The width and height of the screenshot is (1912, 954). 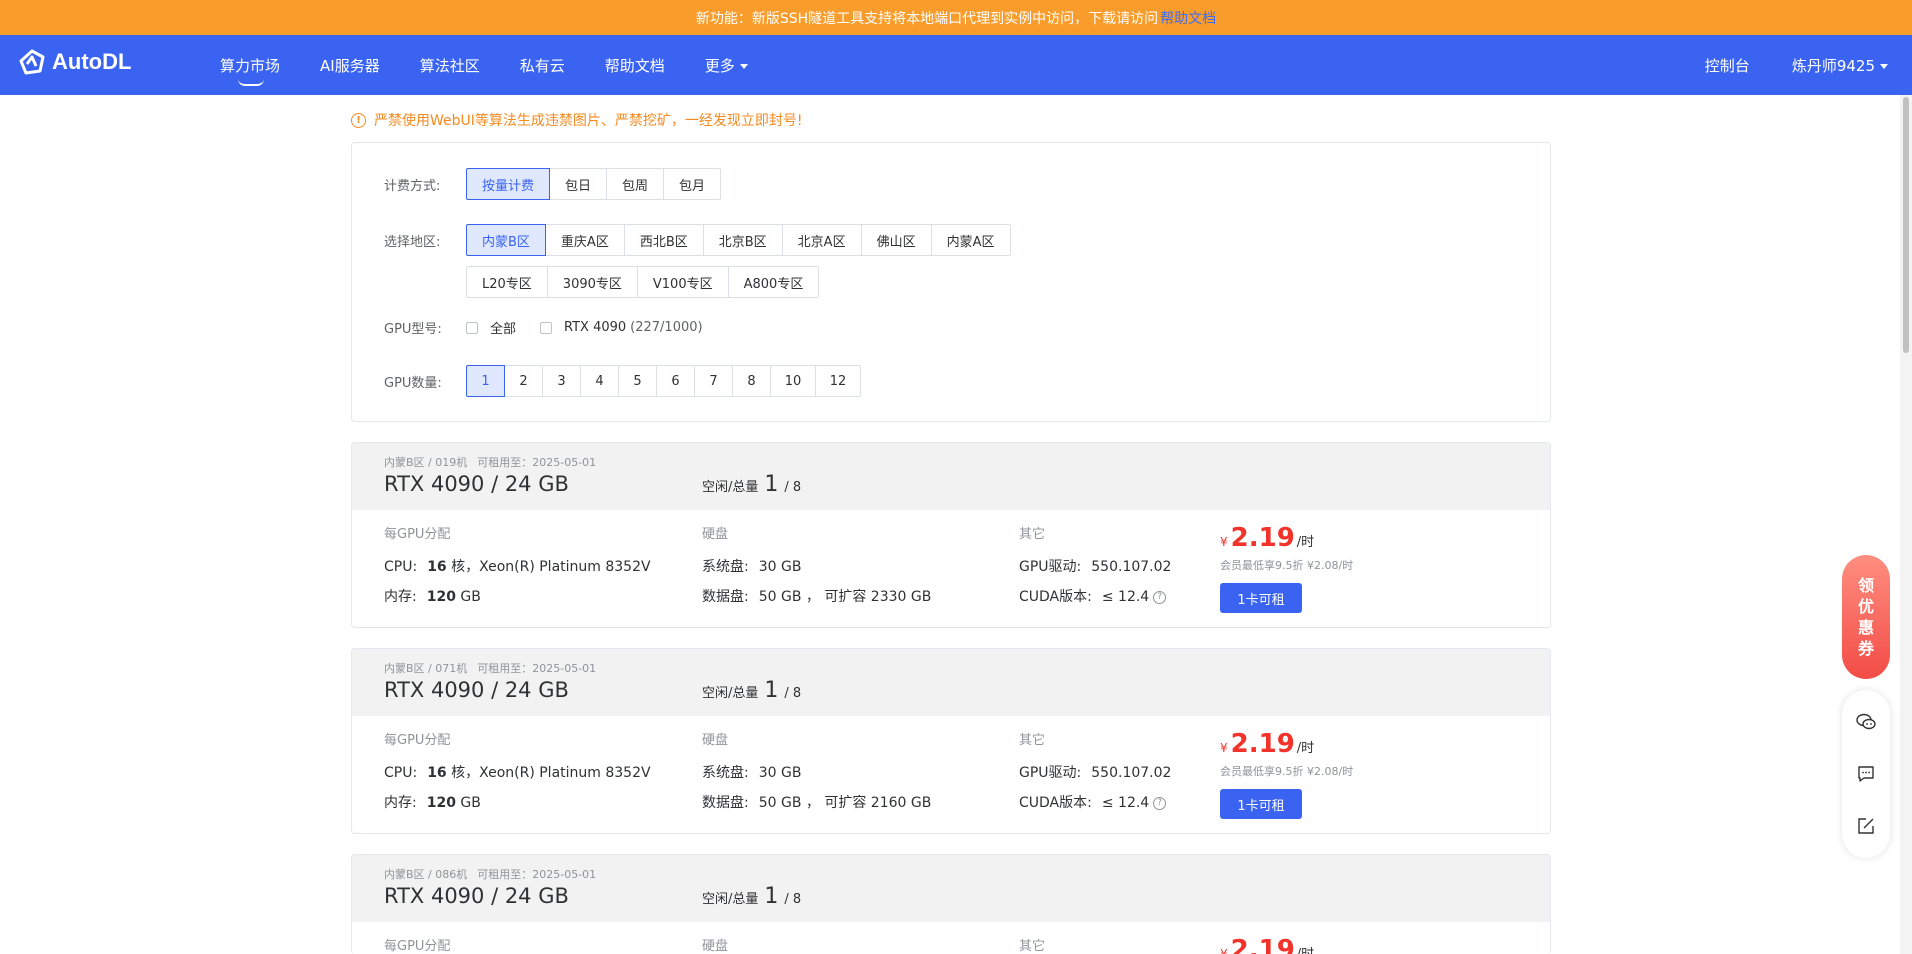 What do you see at coordinates (350, 65) in the screenshot?
I see `nav-ai-servers: AI服务器` at bounding box center [350, 65].